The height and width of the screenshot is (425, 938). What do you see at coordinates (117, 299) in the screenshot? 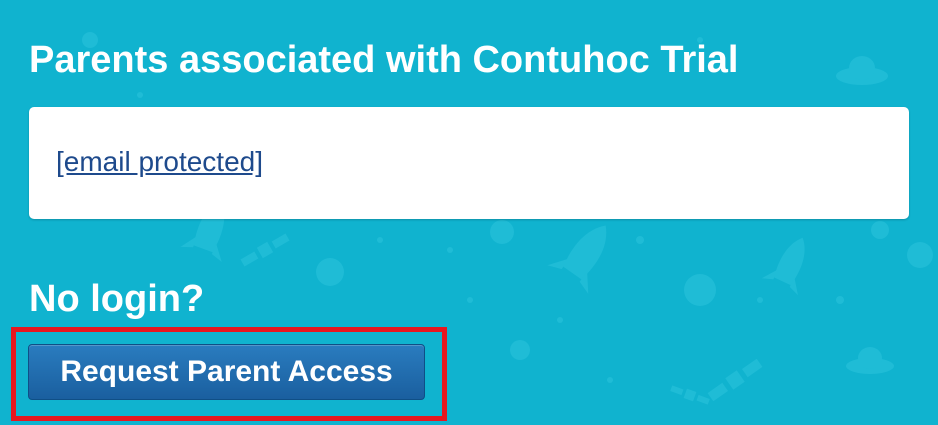
I see `no-login-heading: No login?` at bounding box center [117, 299].